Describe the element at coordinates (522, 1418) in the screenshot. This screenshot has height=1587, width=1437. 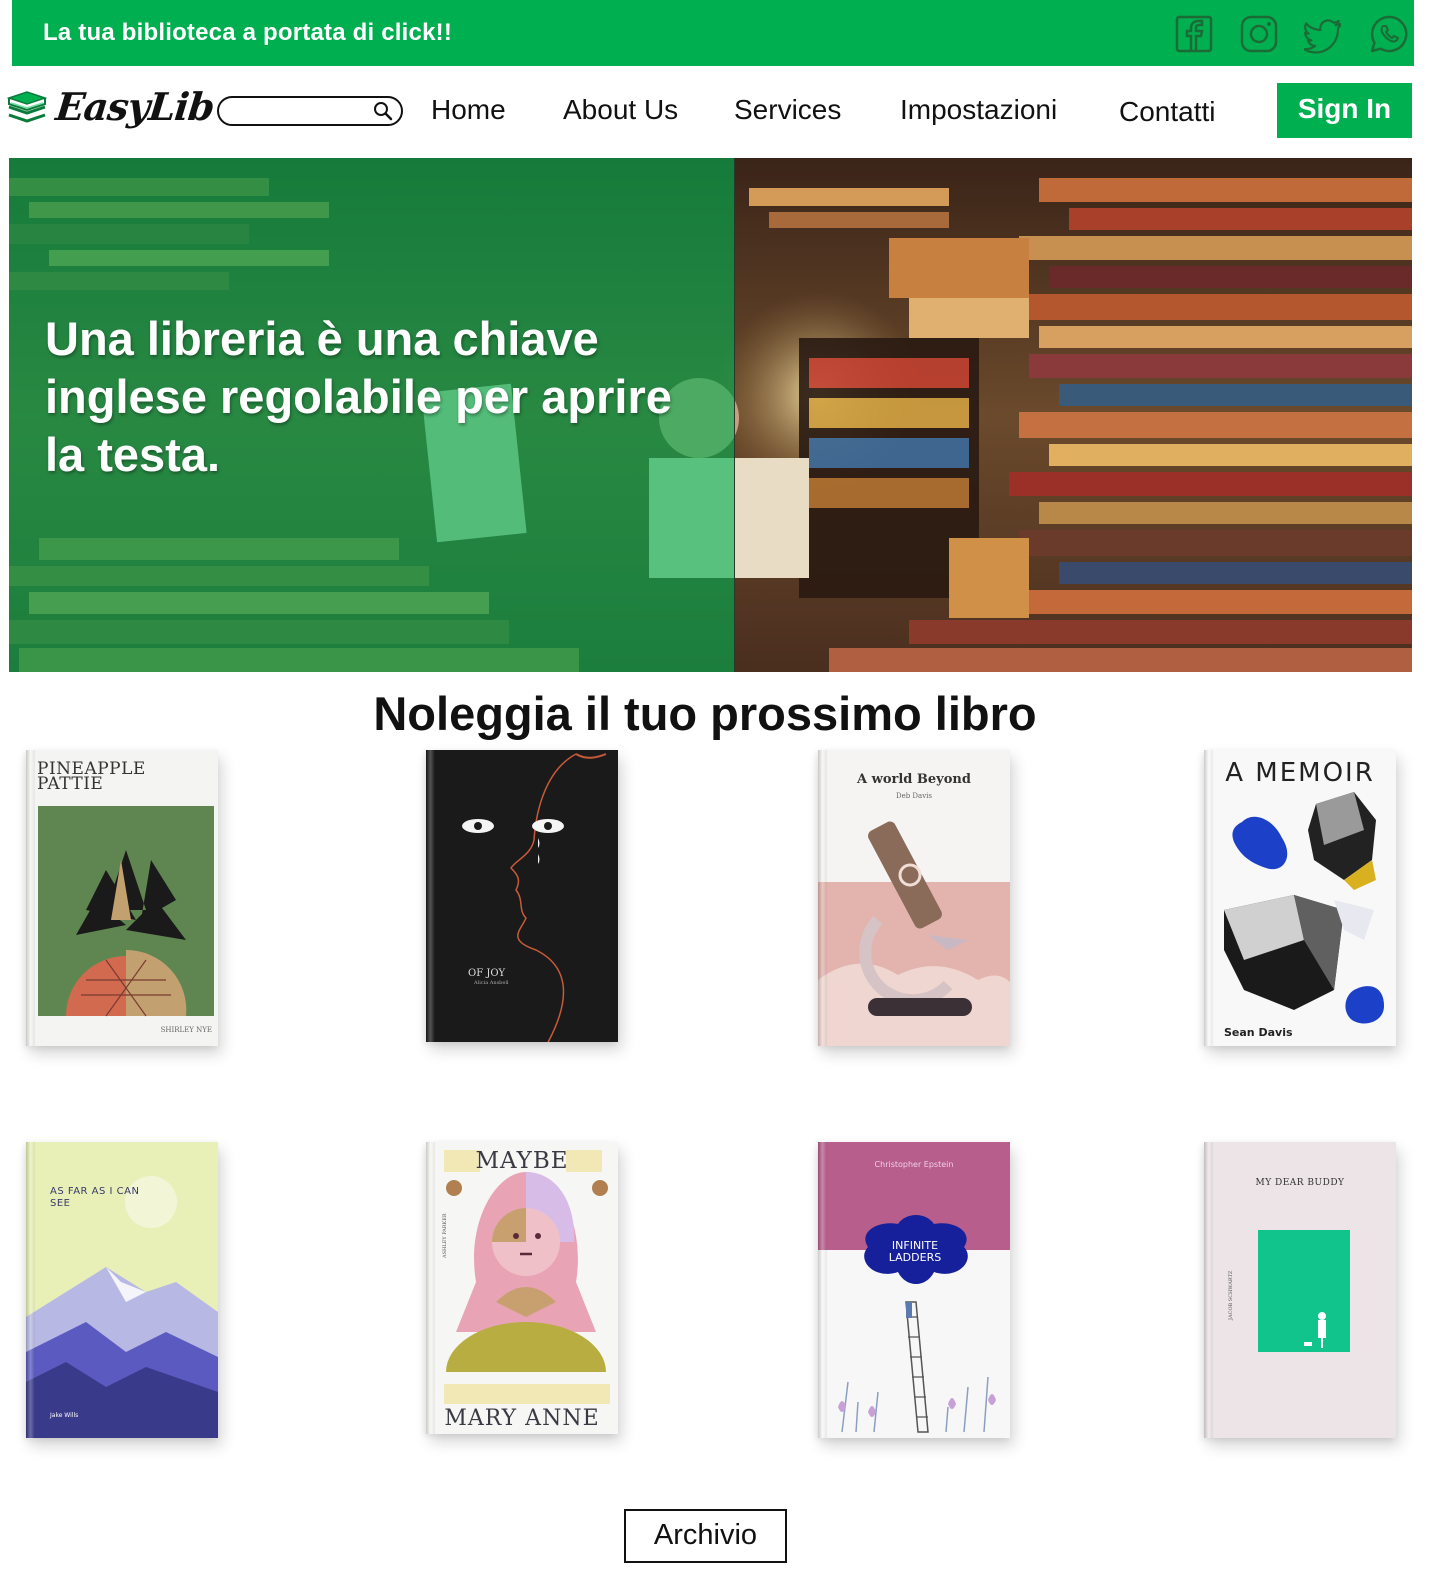
I see `book-author: MARY ANNE` at that location.